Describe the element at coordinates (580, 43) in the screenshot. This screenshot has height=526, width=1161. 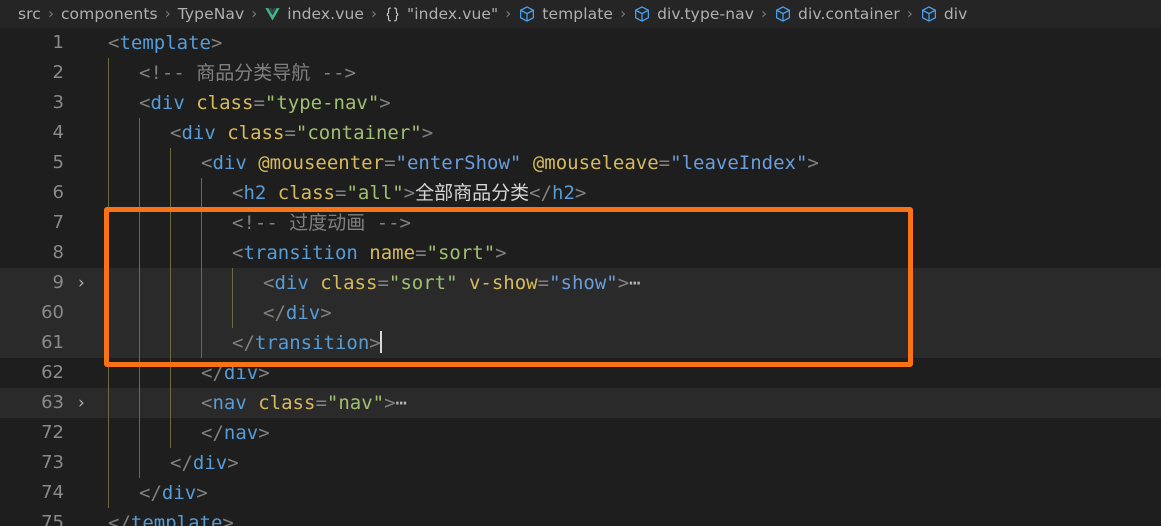
I see `code-line: 1 <template>` at that location.